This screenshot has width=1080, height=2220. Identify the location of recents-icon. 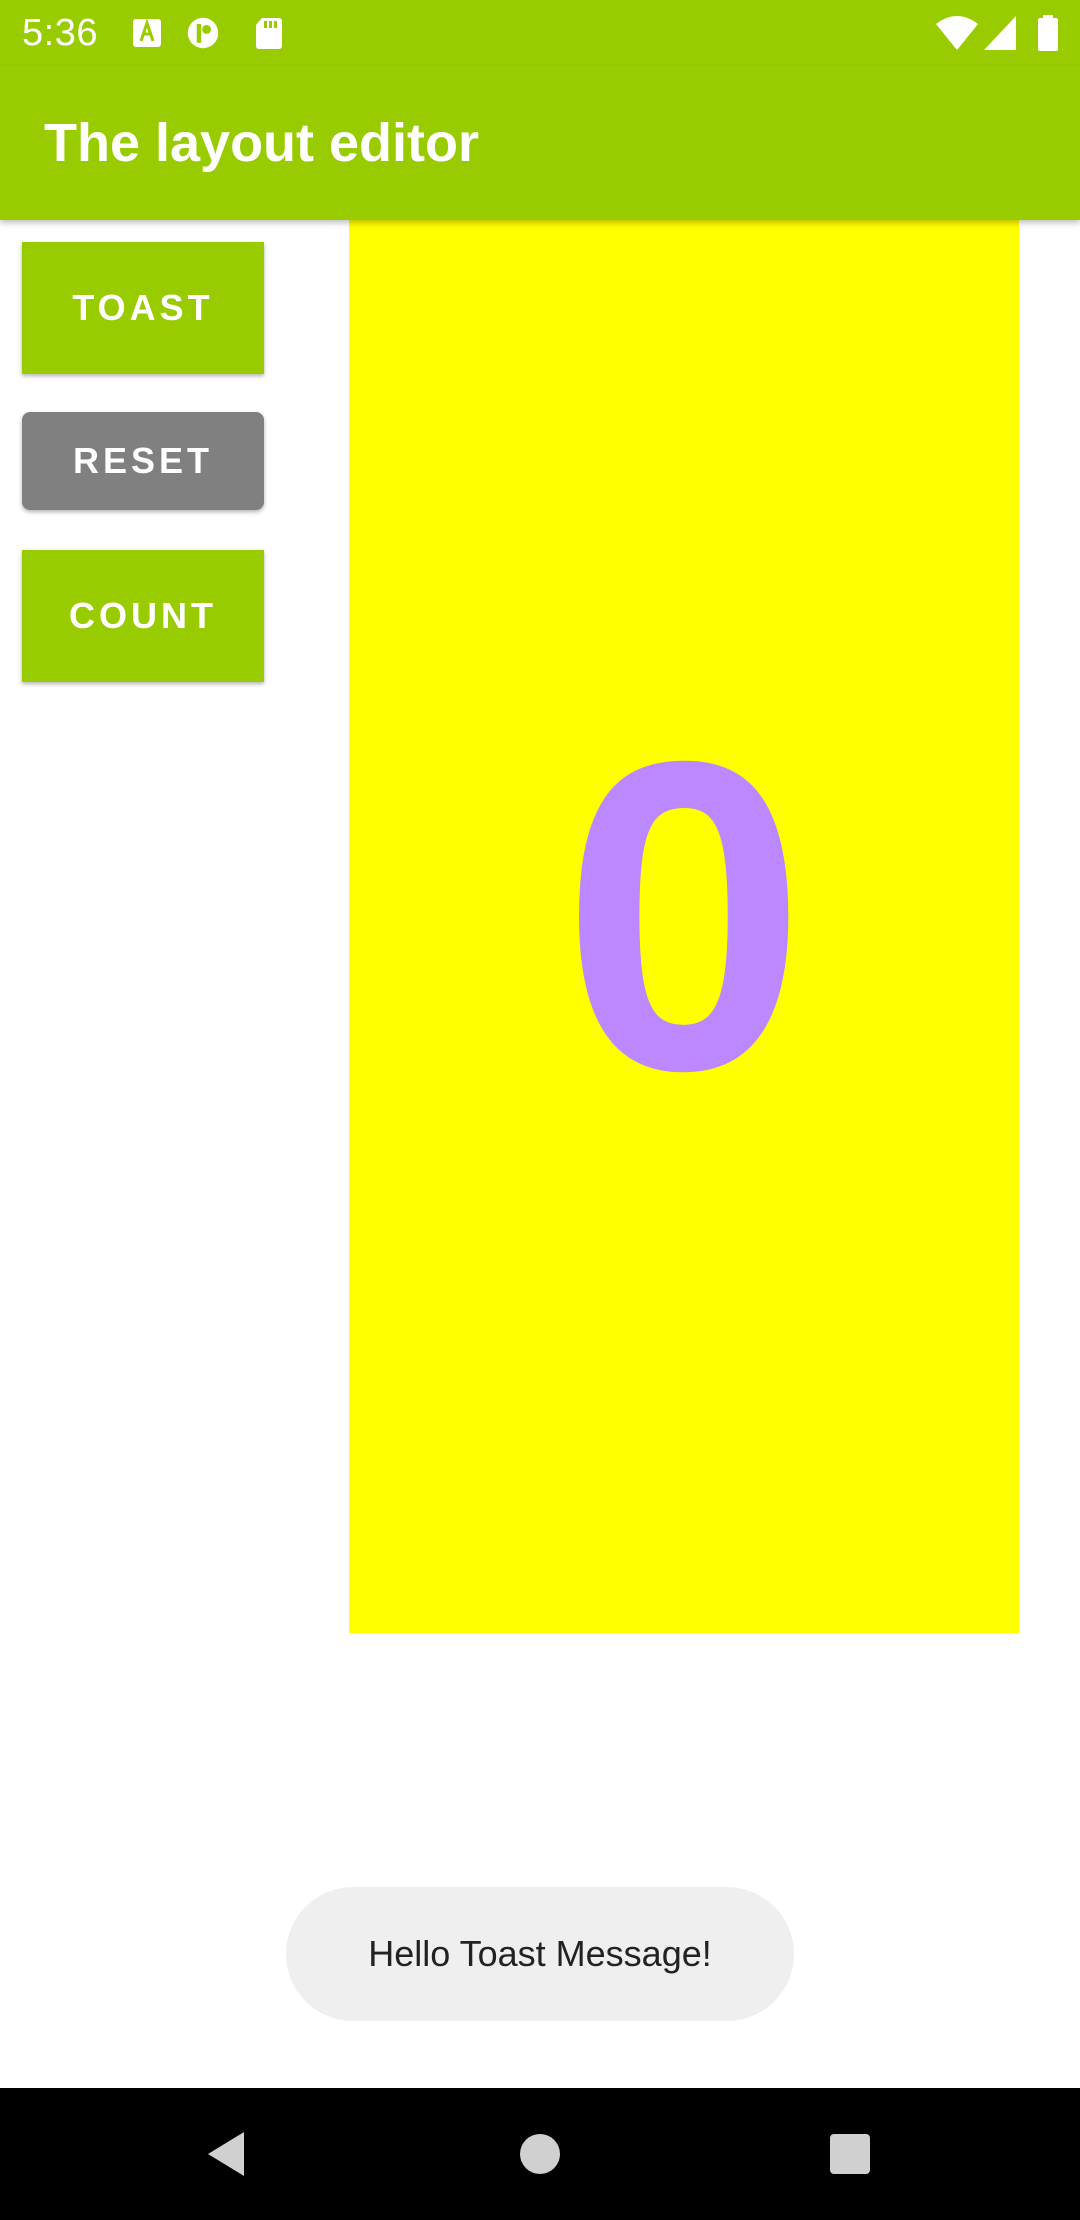
(850, 2154).